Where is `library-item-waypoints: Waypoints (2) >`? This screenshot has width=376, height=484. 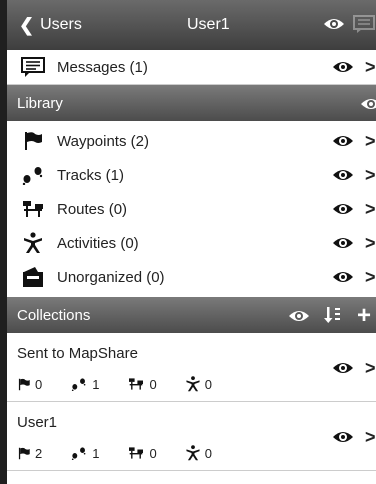 library-item-waypoints: Waypoints (2) > is located at coordinates (191, 141).